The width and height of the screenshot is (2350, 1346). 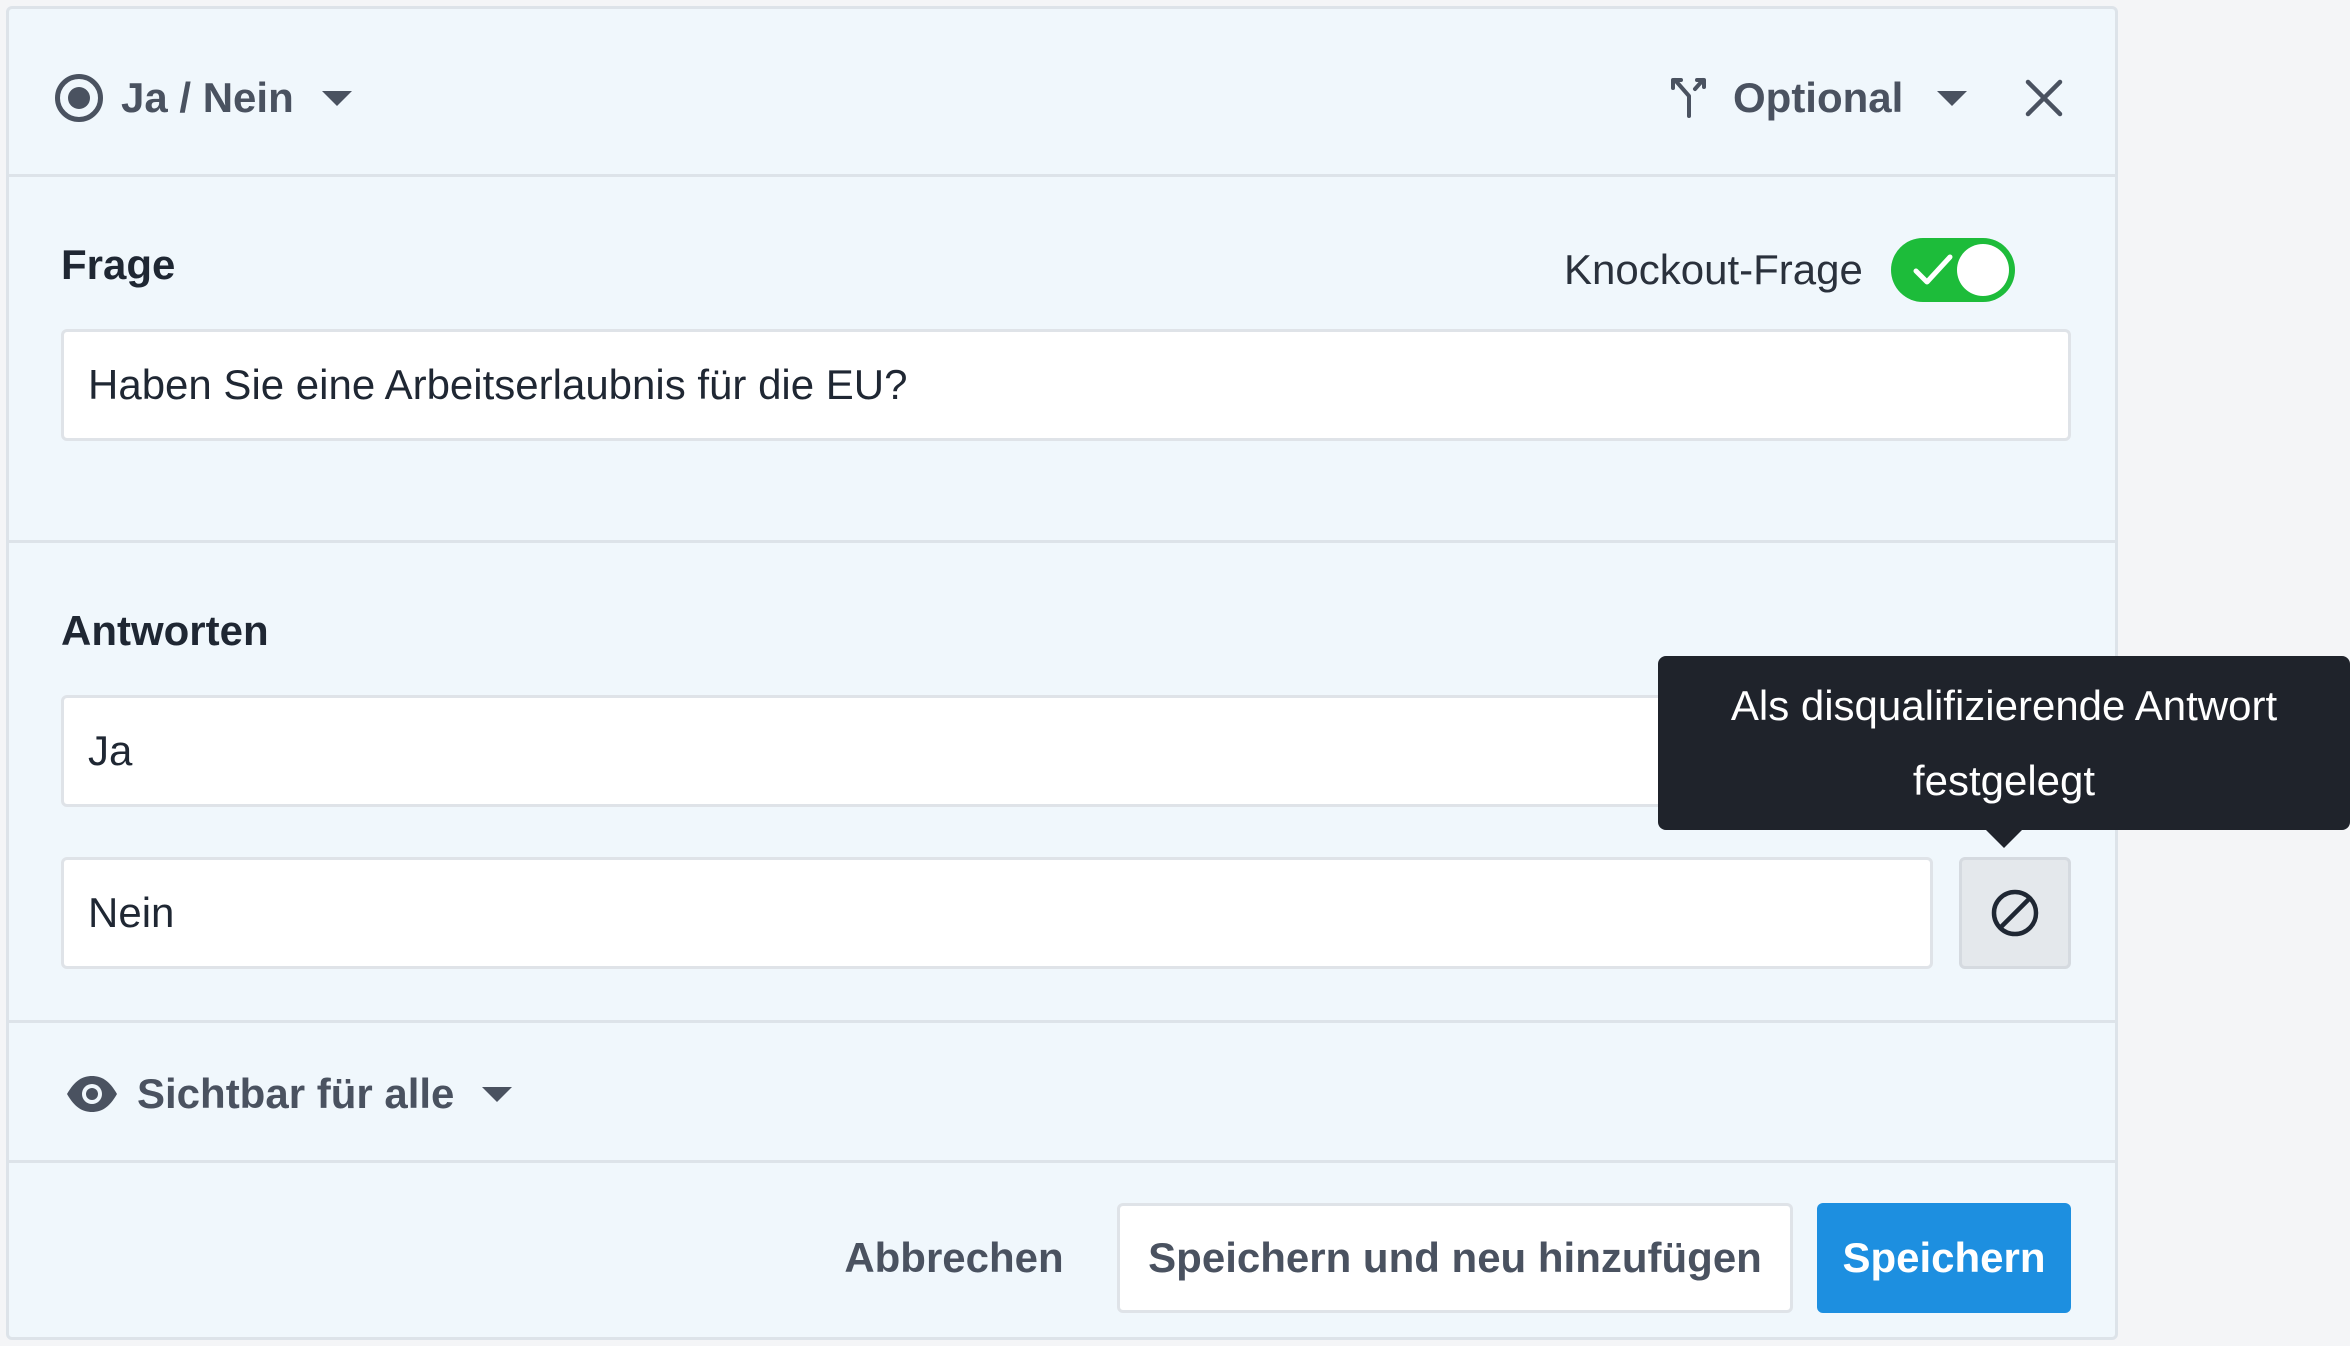 I want to click on eye-icon, so click(x=92, y=1094).